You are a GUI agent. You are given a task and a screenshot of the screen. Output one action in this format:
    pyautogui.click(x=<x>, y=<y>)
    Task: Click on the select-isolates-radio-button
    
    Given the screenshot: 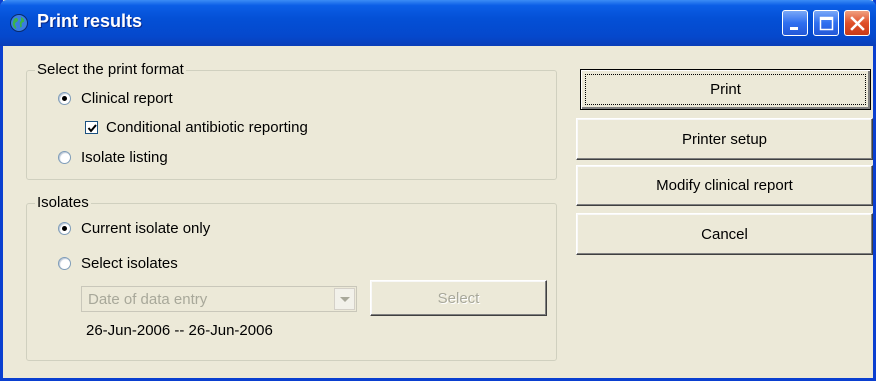 What is the action you would take?
    pyautogui.click(x=64, y=263)
    